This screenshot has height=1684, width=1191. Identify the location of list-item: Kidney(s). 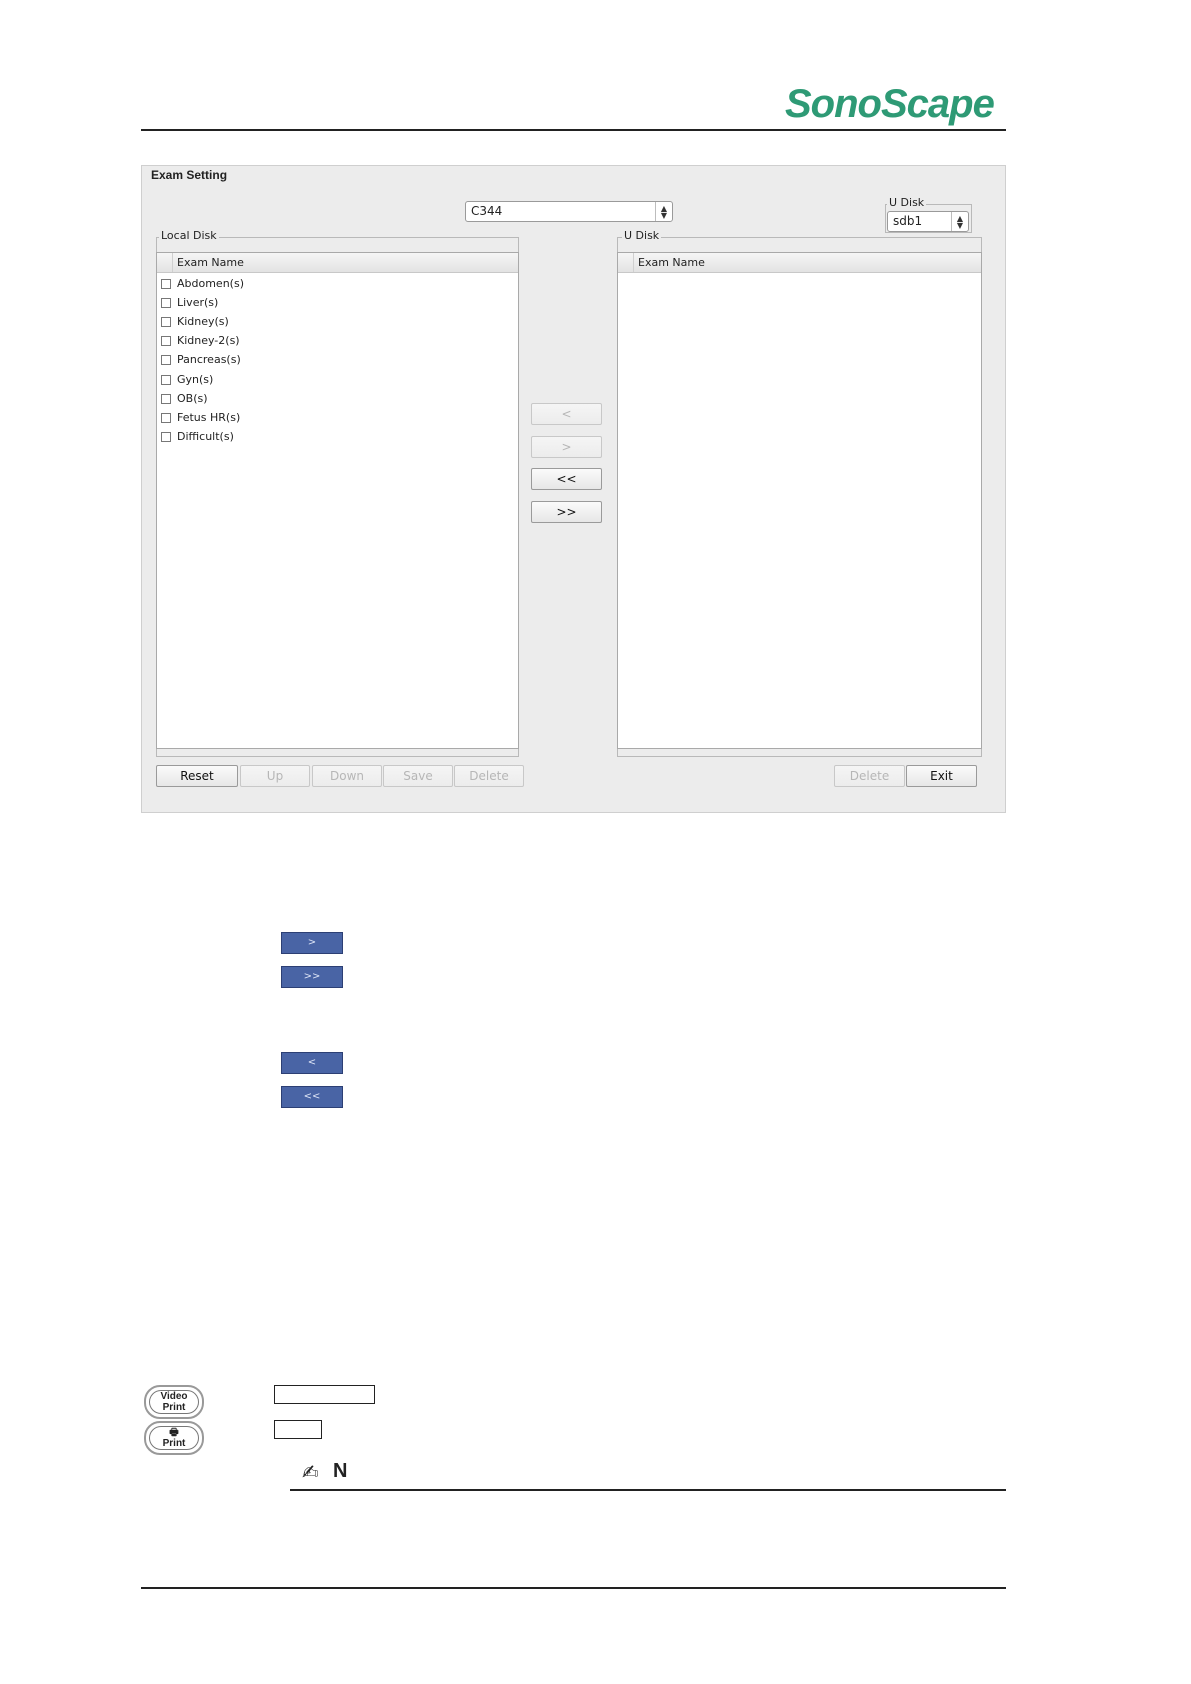
(195, 321).